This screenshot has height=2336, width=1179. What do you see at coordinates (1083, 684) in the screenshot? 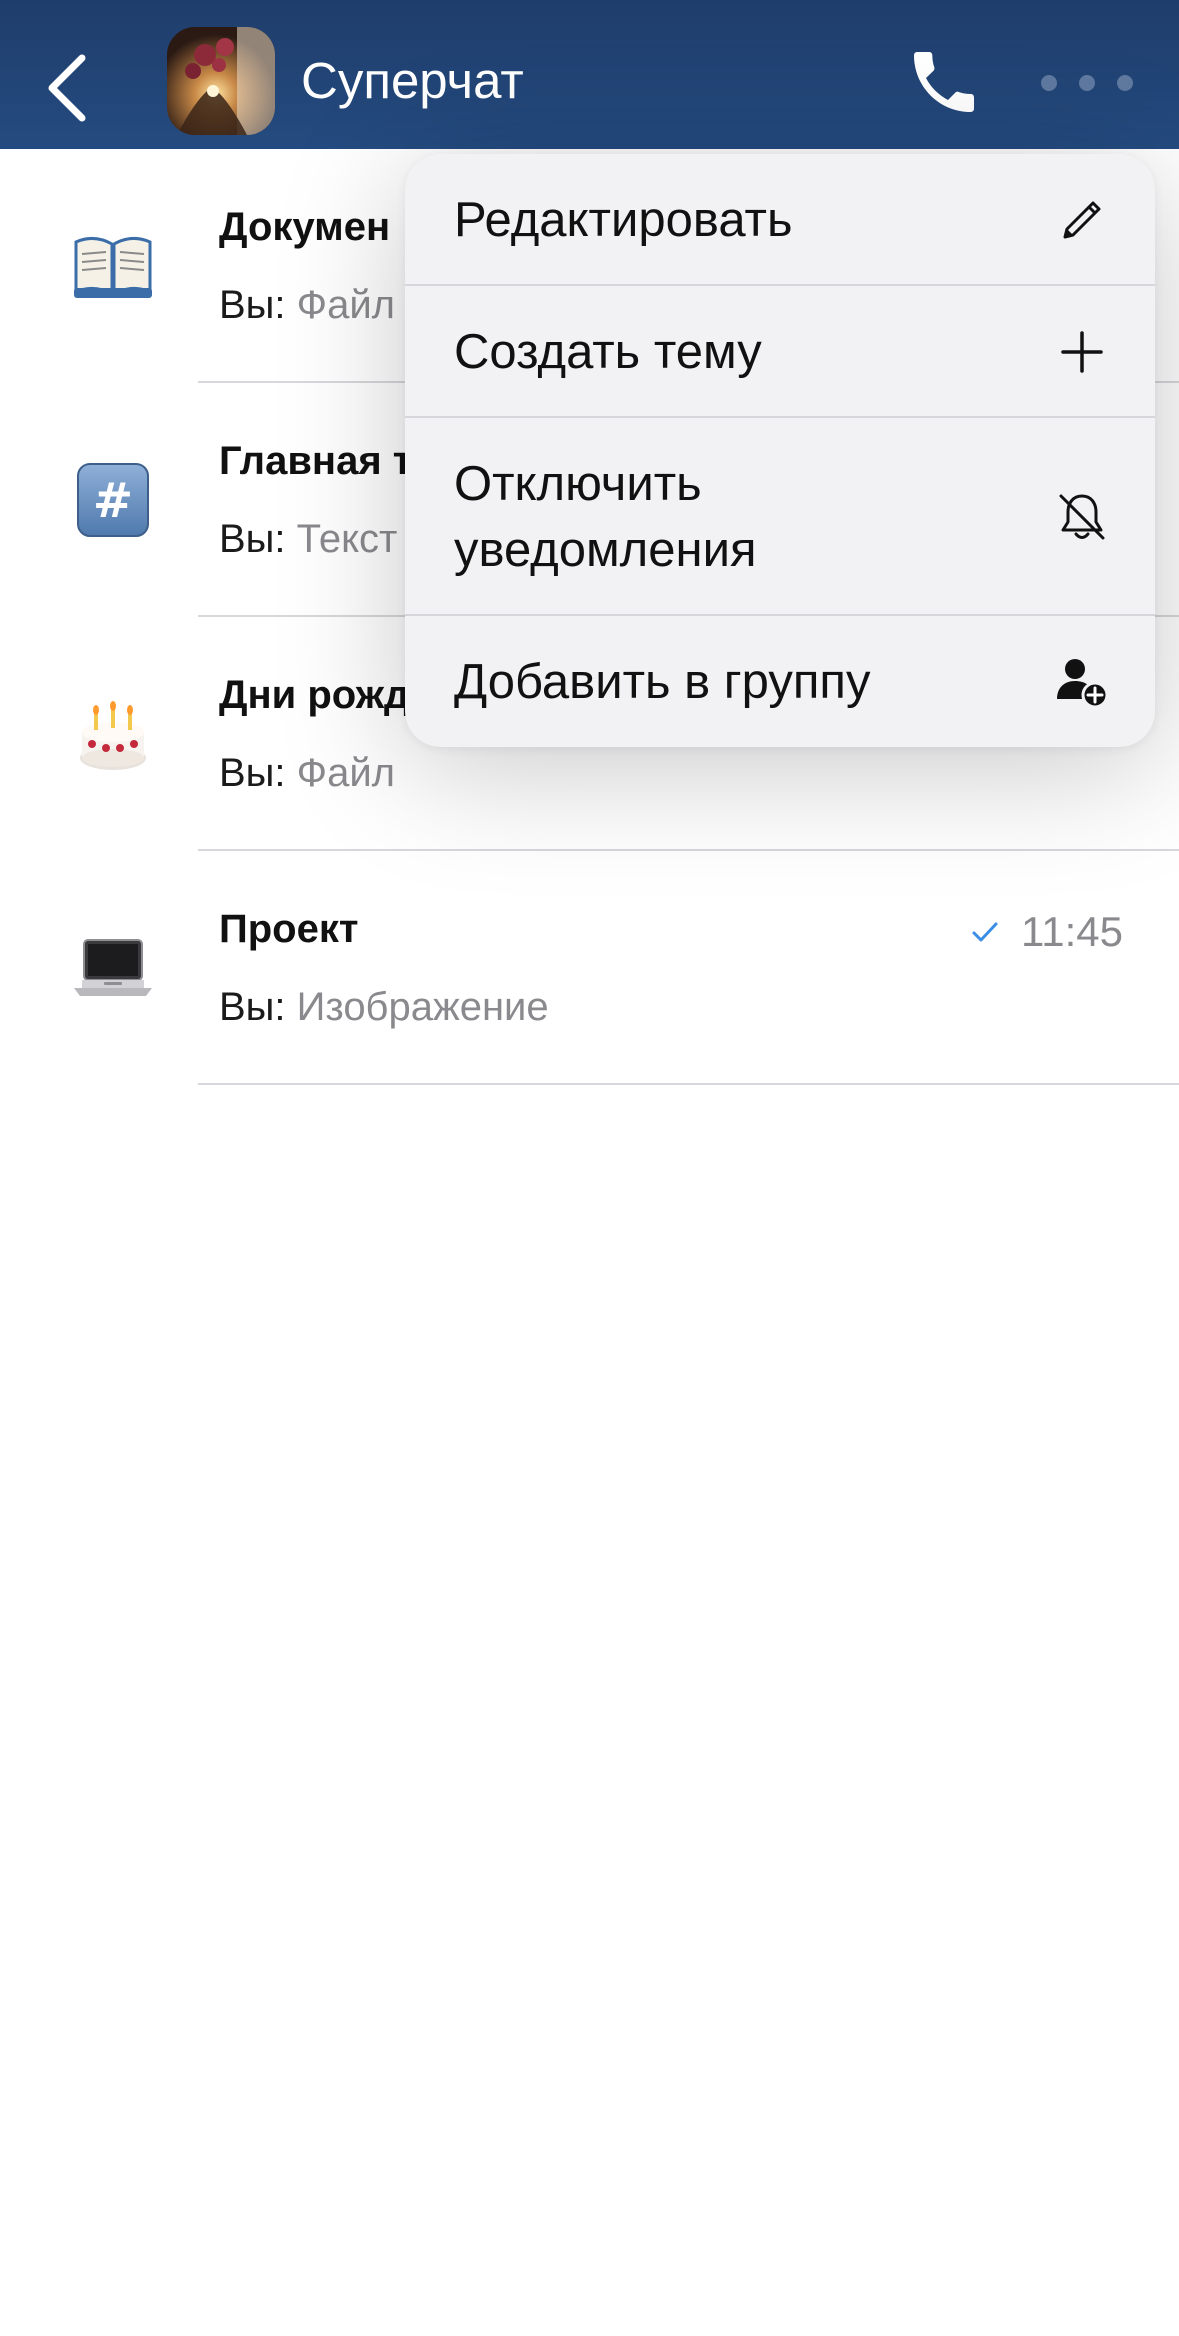
I see `add-user-icon` at bounding box center [1083, 684].